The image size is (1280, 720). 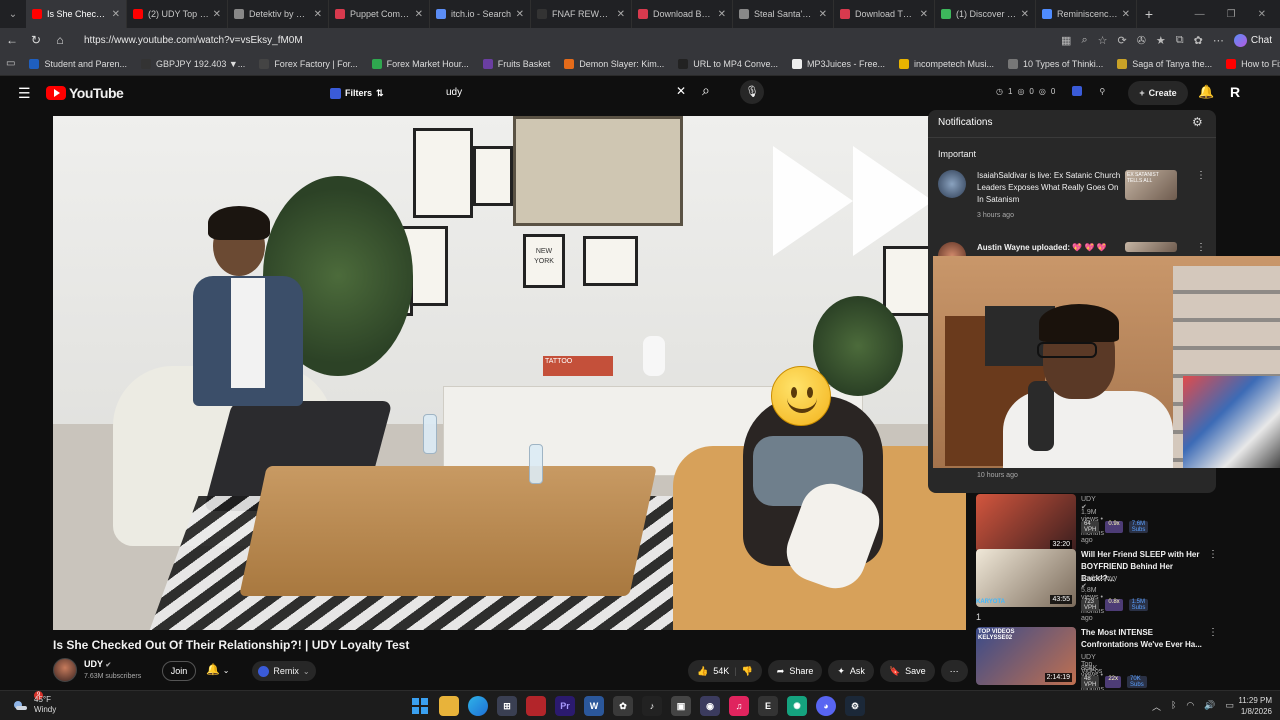 I want to click on app-icon: ✿, so click(x=623, y=706).